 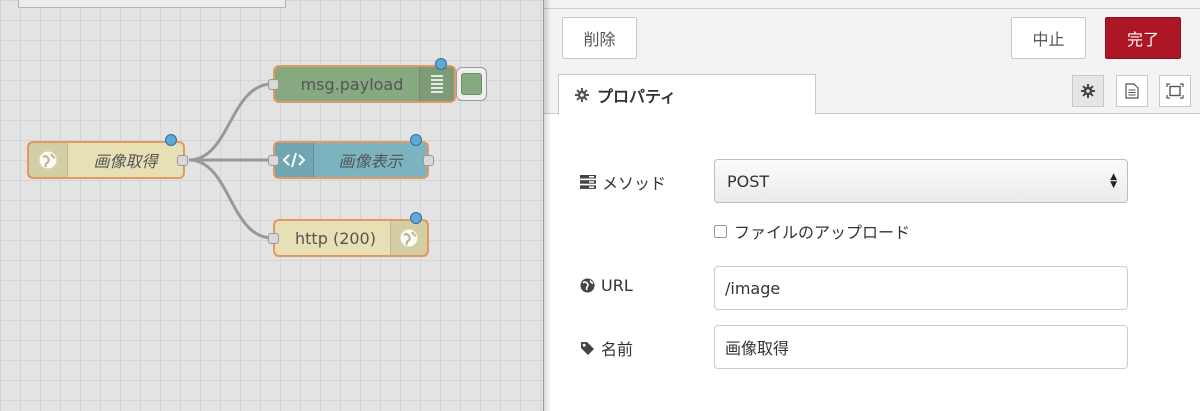 What do you see at coordinates (720, 231) in the screenshot?
I see `upload-checkbox` at bounding box center [720, 231].